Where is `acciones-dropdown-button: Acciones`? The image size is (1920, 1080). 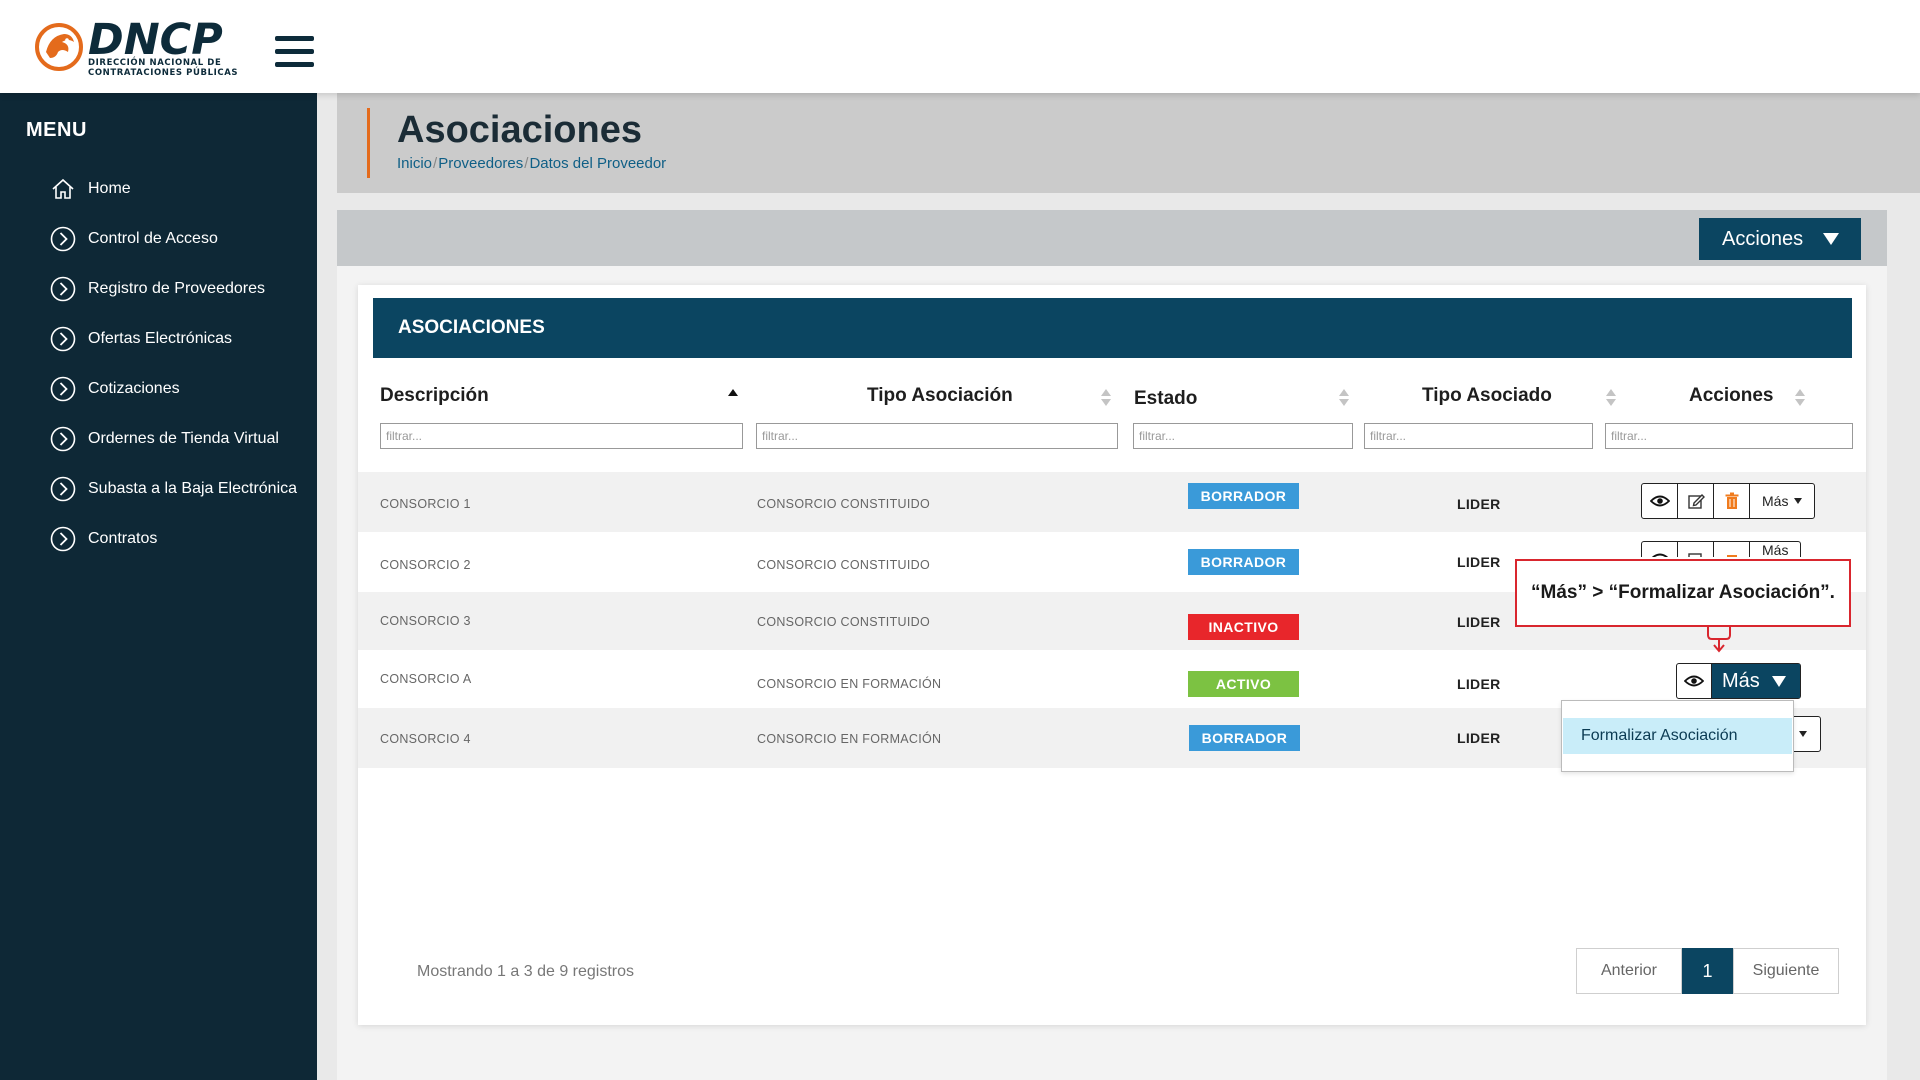 acciones-dropdown-button: Acciones is located at coordinates (1780, 239).